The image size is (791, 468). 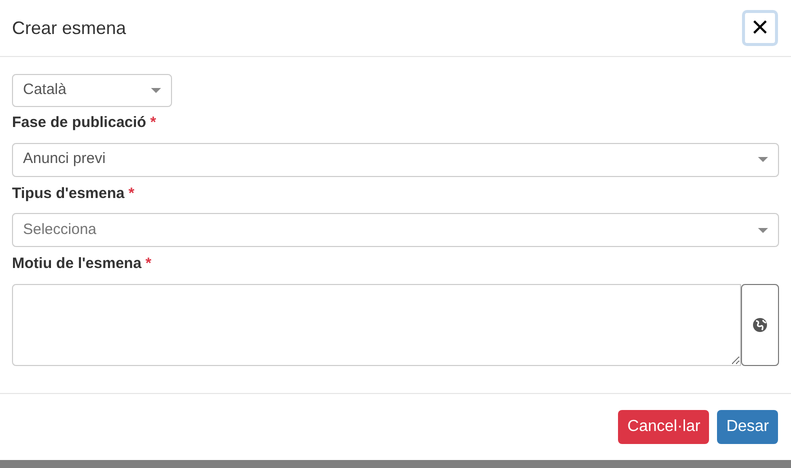 I want to click on select-field: Anunci previ, so click(x=395, y=159).